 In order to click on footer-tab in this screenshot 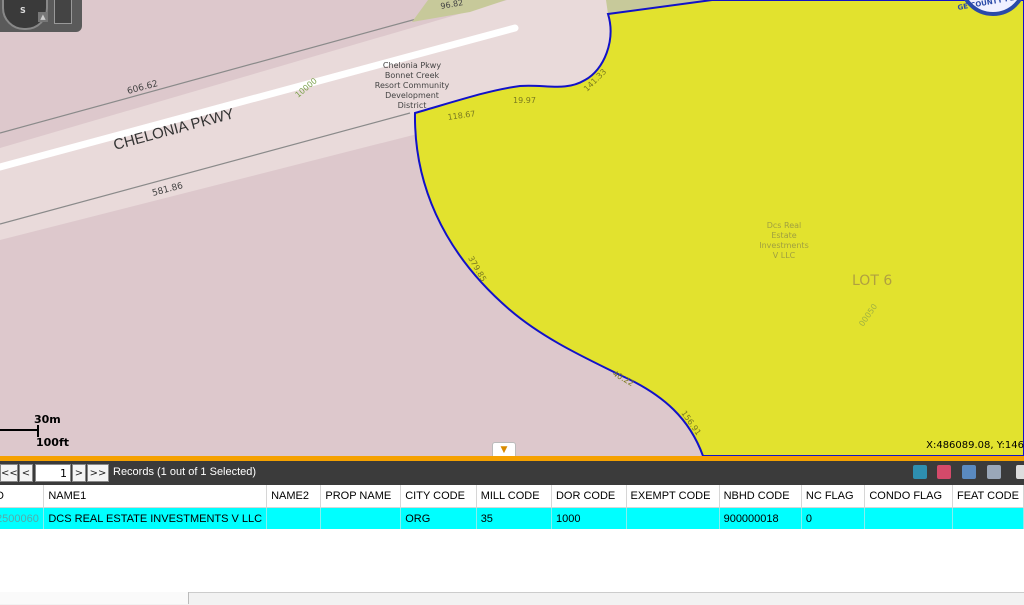, I will do `click(94, 598)`.